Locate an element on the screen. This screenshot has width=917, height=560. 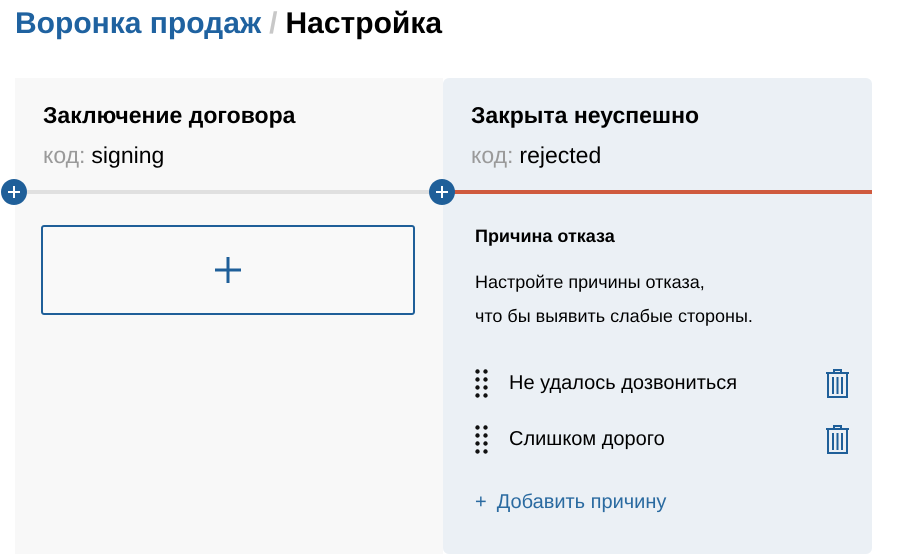
plus-icon is located at coordinates (228, 270).